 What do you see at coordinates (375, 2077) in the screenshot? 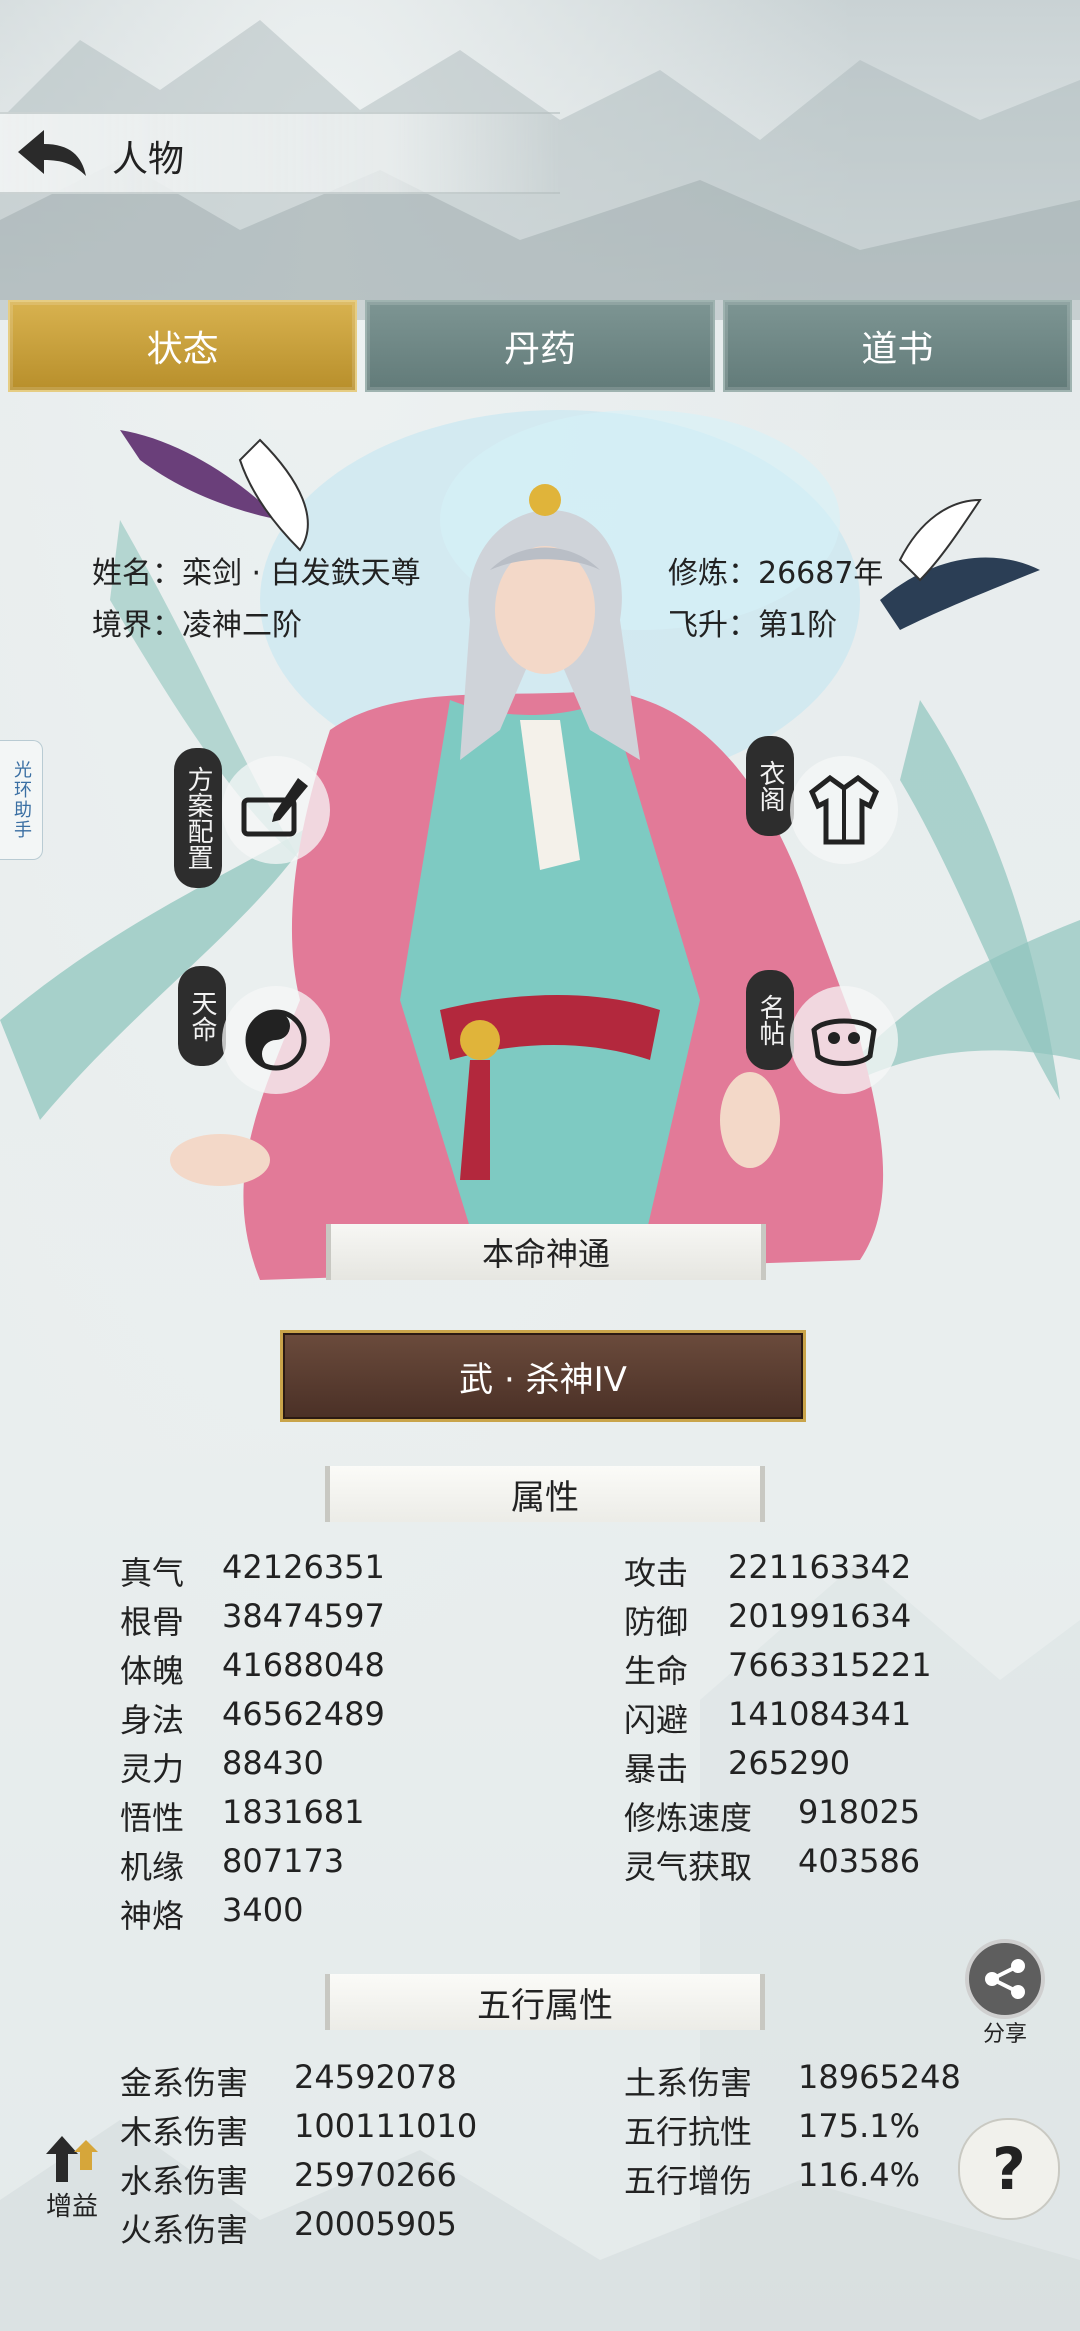
I see `element-value: 24592078` at bounding box center [375, 2077].